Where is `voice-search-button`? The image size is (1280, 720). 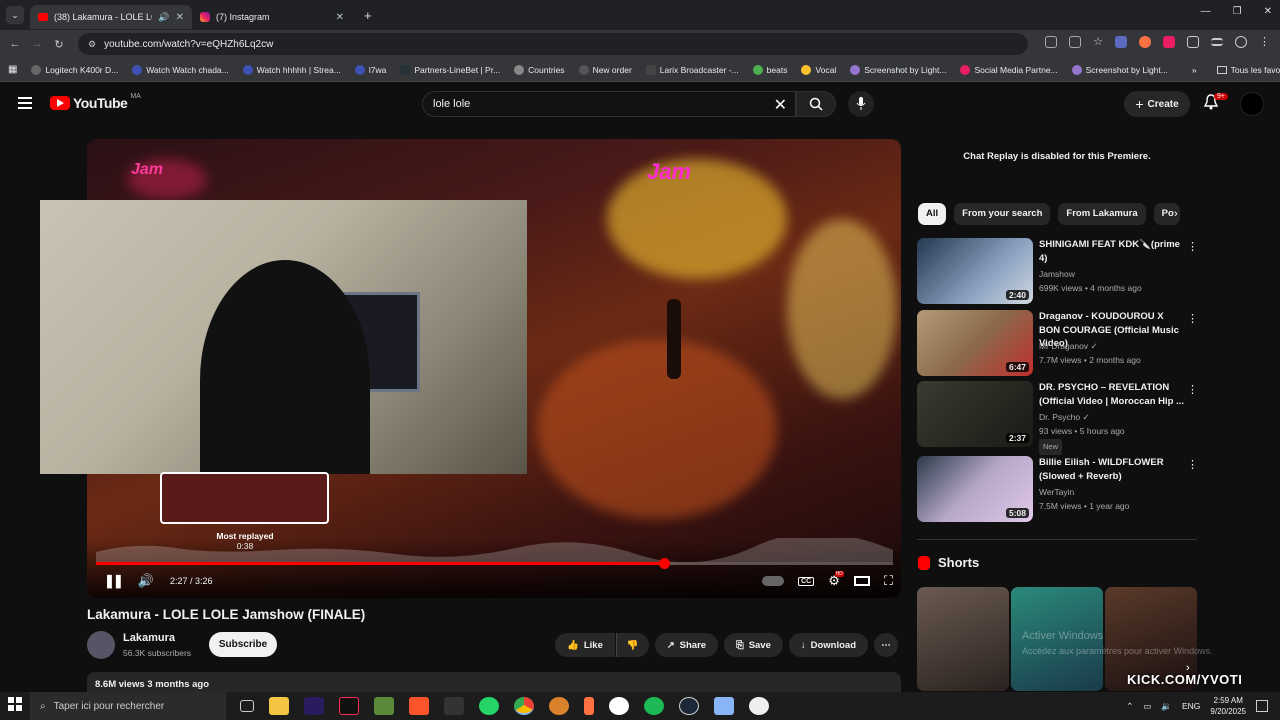 voice-search-button is located at coordinates (861, 104).